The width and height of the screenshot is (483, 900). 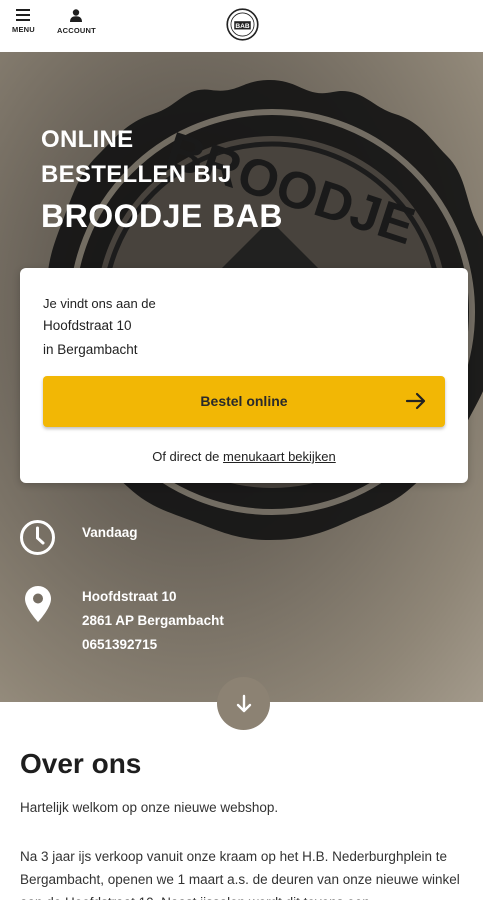 I want to click on opening-hours-label: Vandaag, so click(x=110, y=532).